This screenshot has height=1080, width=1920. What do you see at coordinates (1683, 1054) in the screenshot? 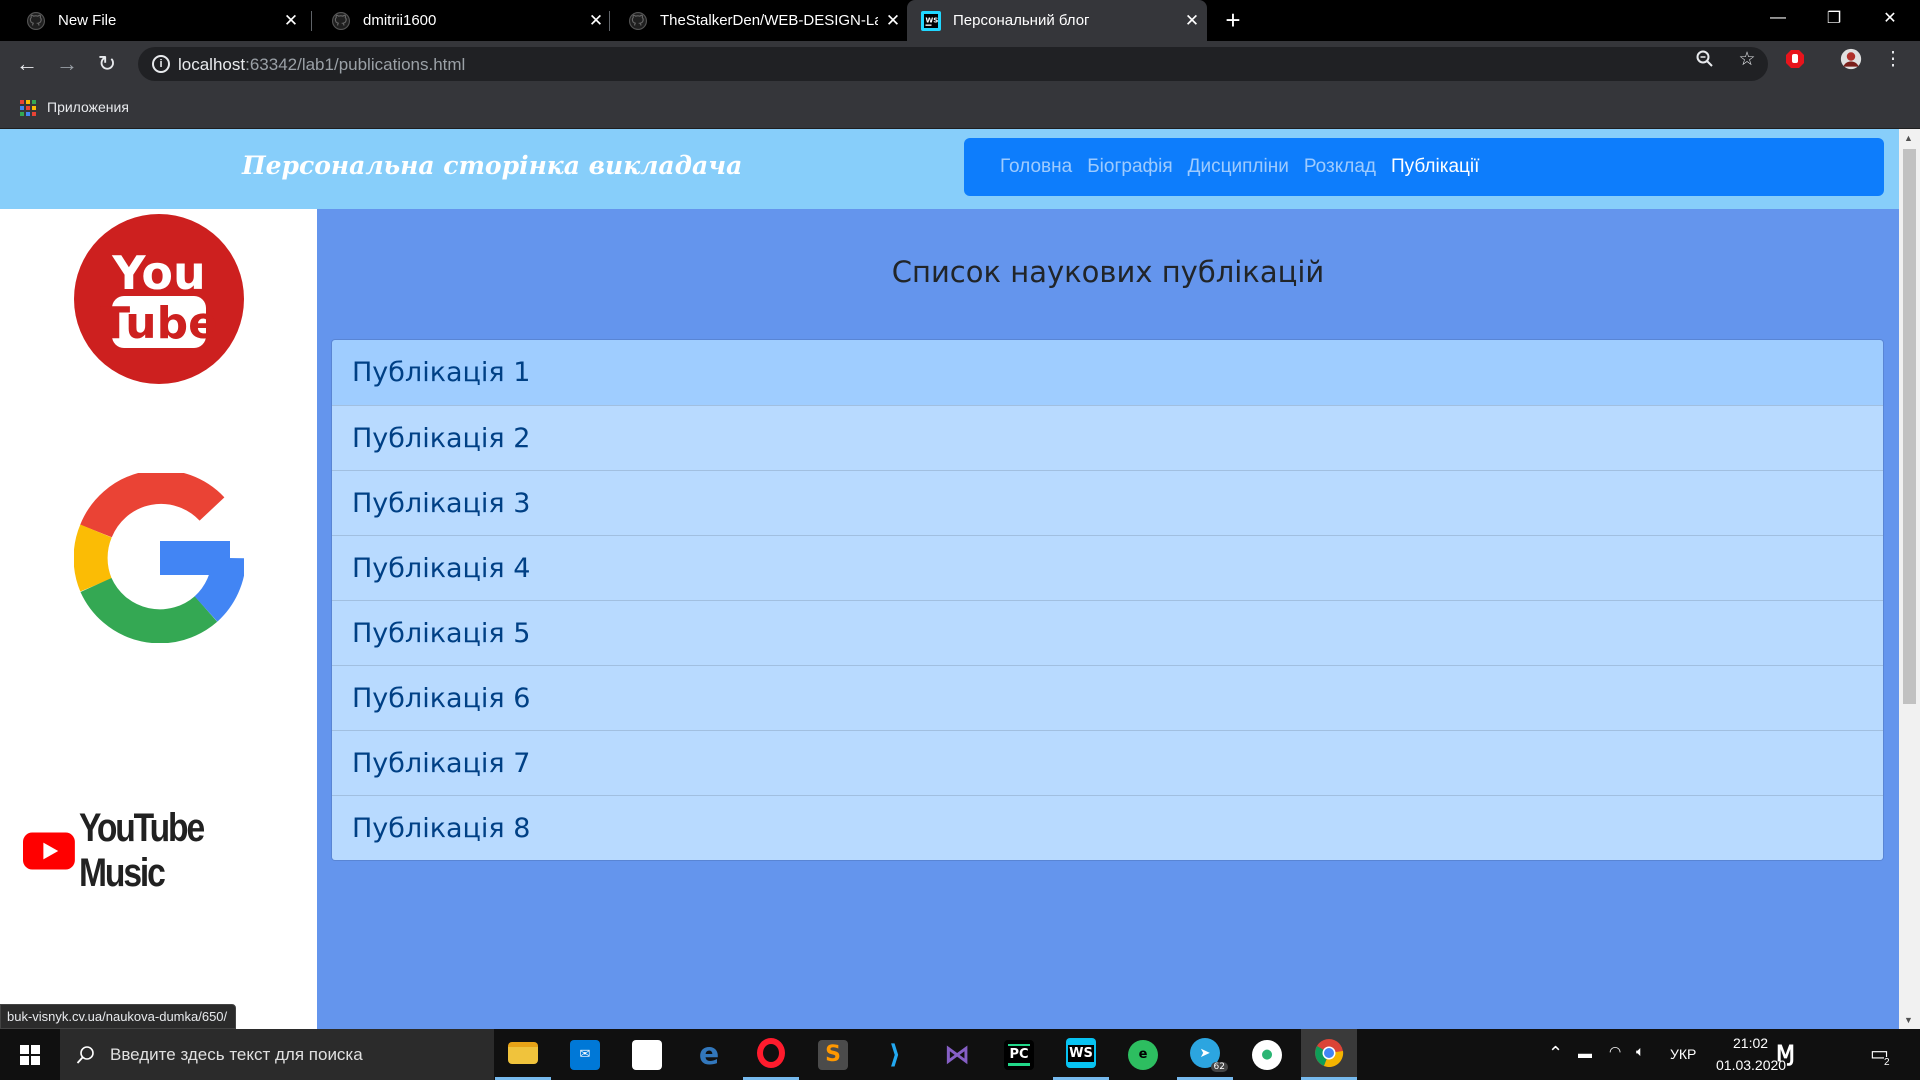
I see `language-indicator: УКР` at bounding box center [1683, 1054].